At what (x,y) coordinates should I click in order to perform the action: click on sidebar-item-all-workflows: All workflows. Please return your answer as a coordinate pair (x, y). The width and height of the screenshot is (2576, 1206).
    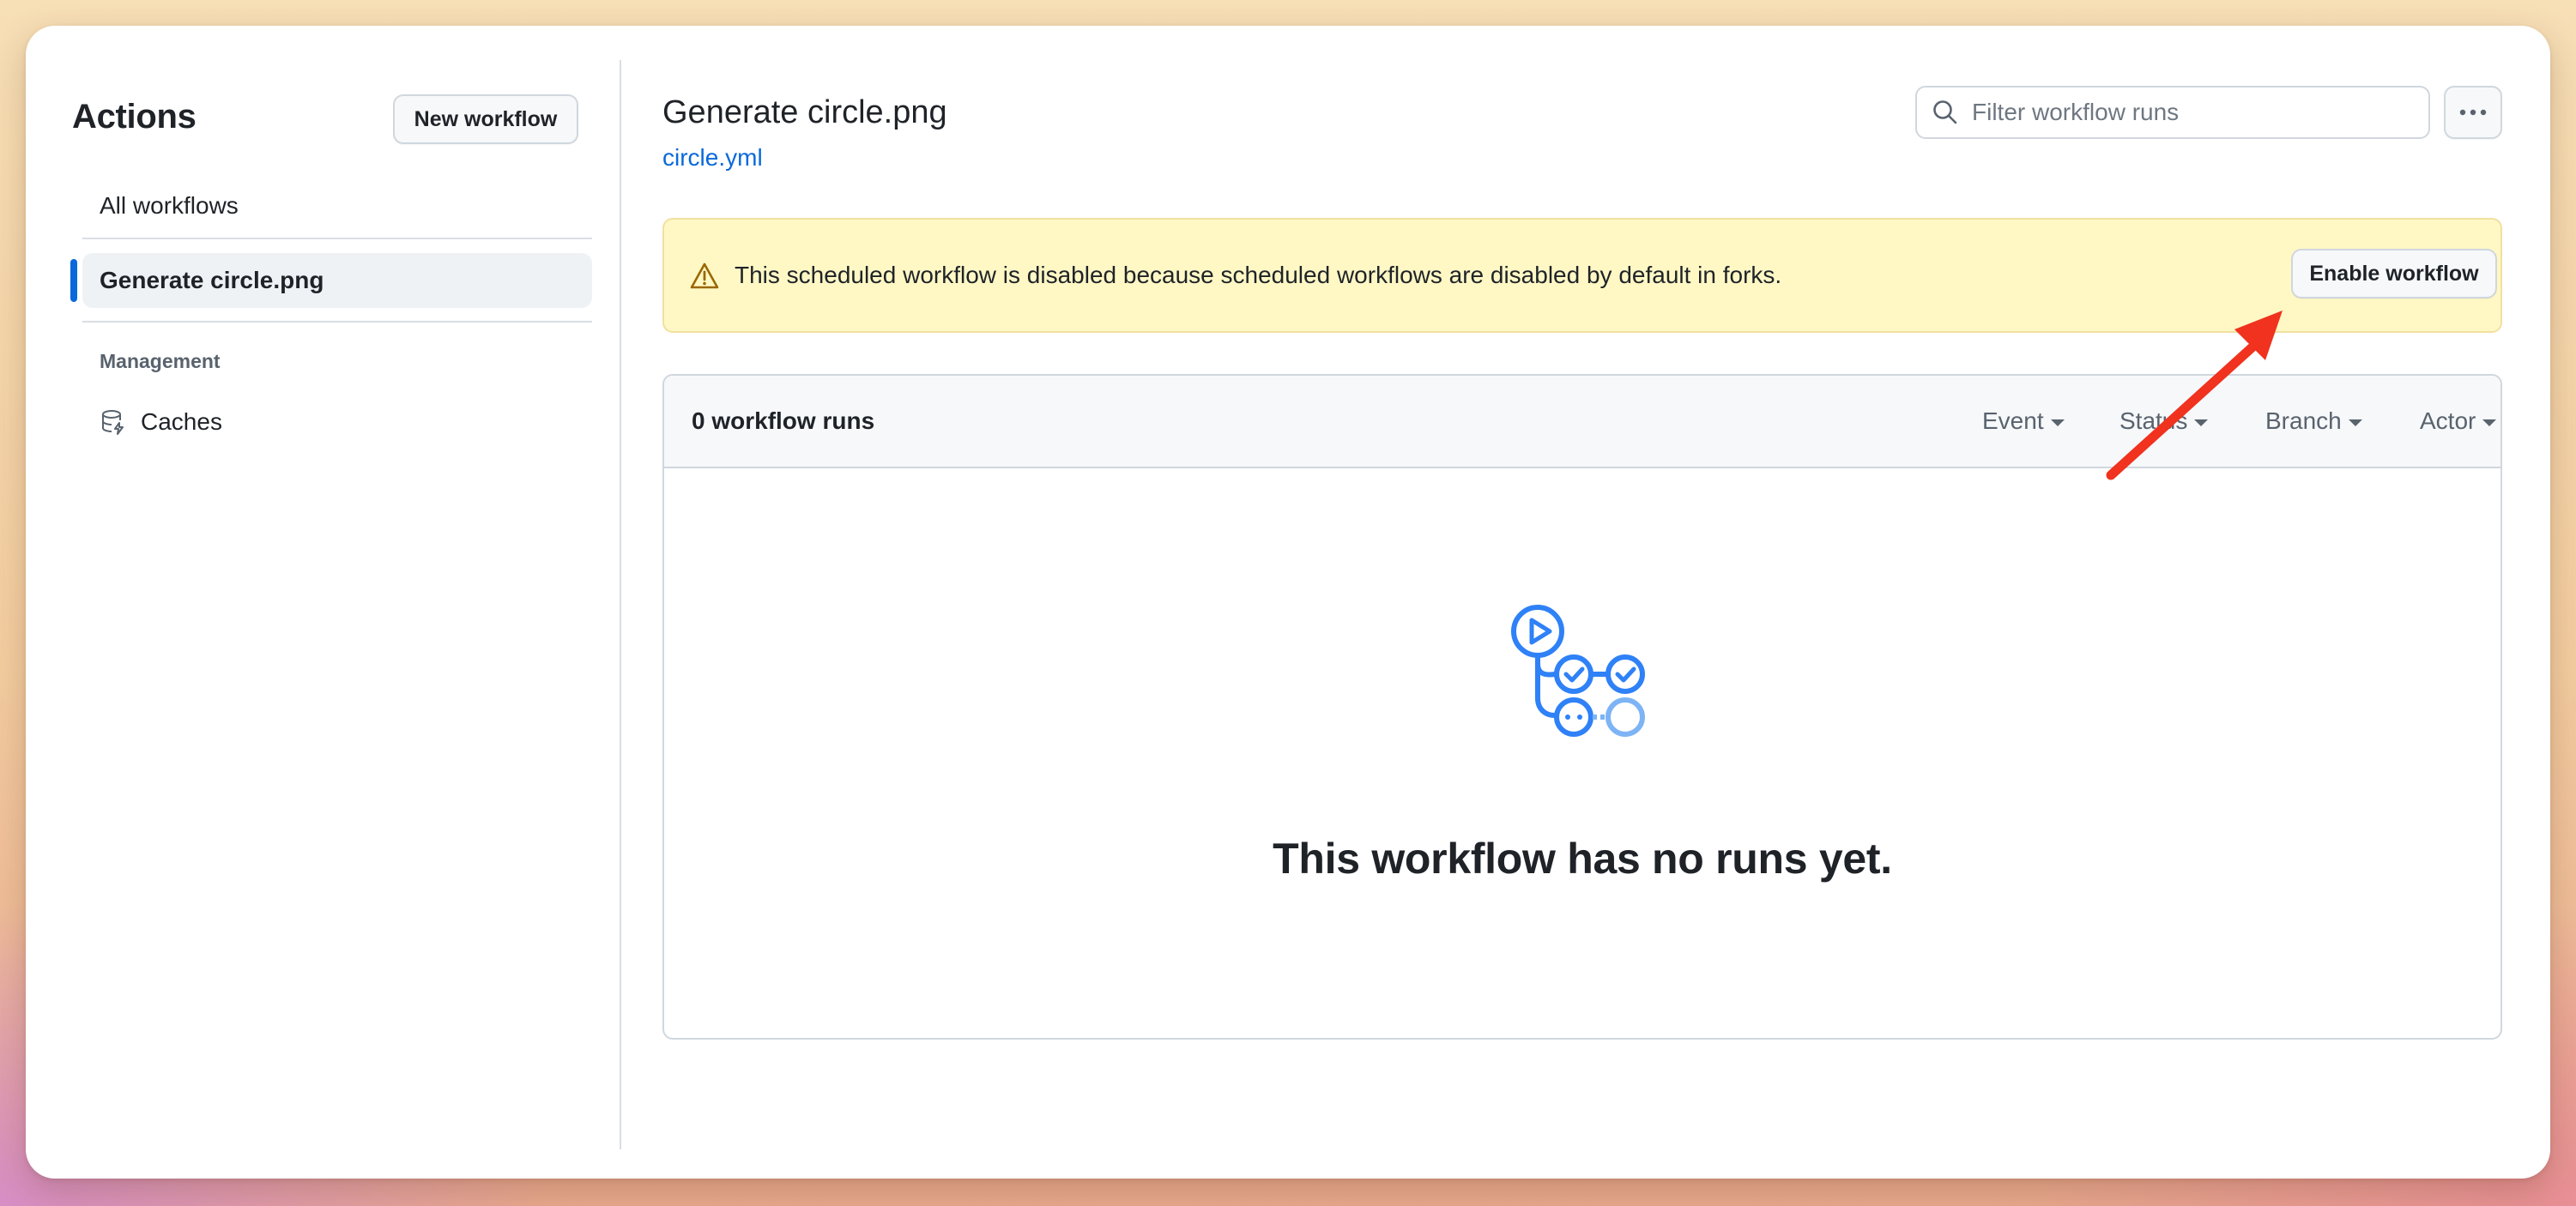
    Looking at the image, I should click on (169, 205).